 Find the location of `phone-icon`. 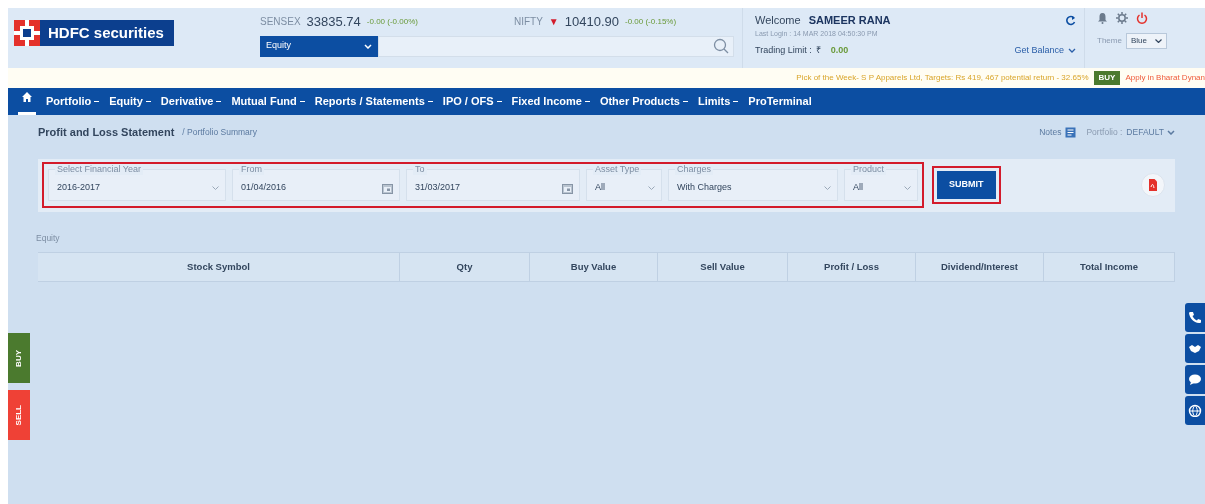

phone-icon is located at coordinates (1195, 317).